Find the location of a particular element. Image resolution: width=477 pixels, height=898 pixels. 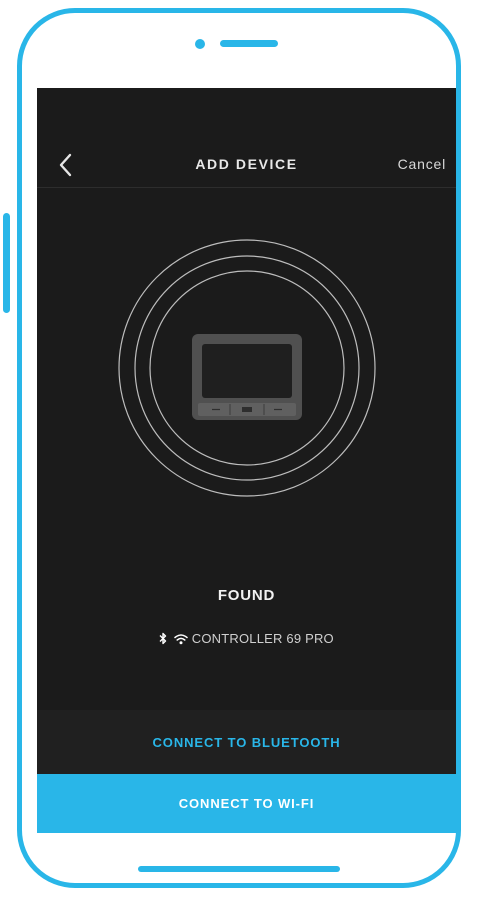

header-bar: ADD DEVICE Cancel is located at coordinates (246, 138).